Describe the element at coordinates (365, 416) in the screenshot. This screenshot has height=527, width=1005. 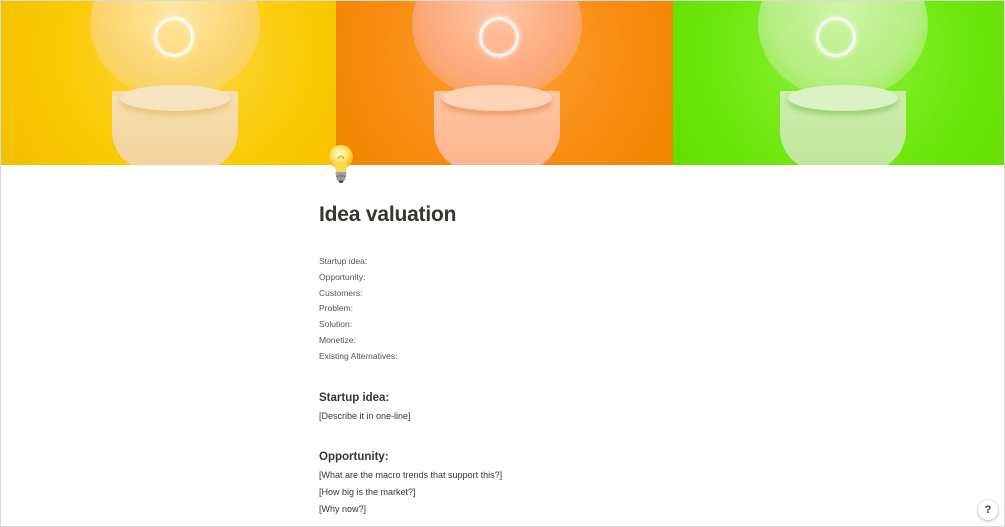
I see `text-block: [Describe it in one-line]` at that location.